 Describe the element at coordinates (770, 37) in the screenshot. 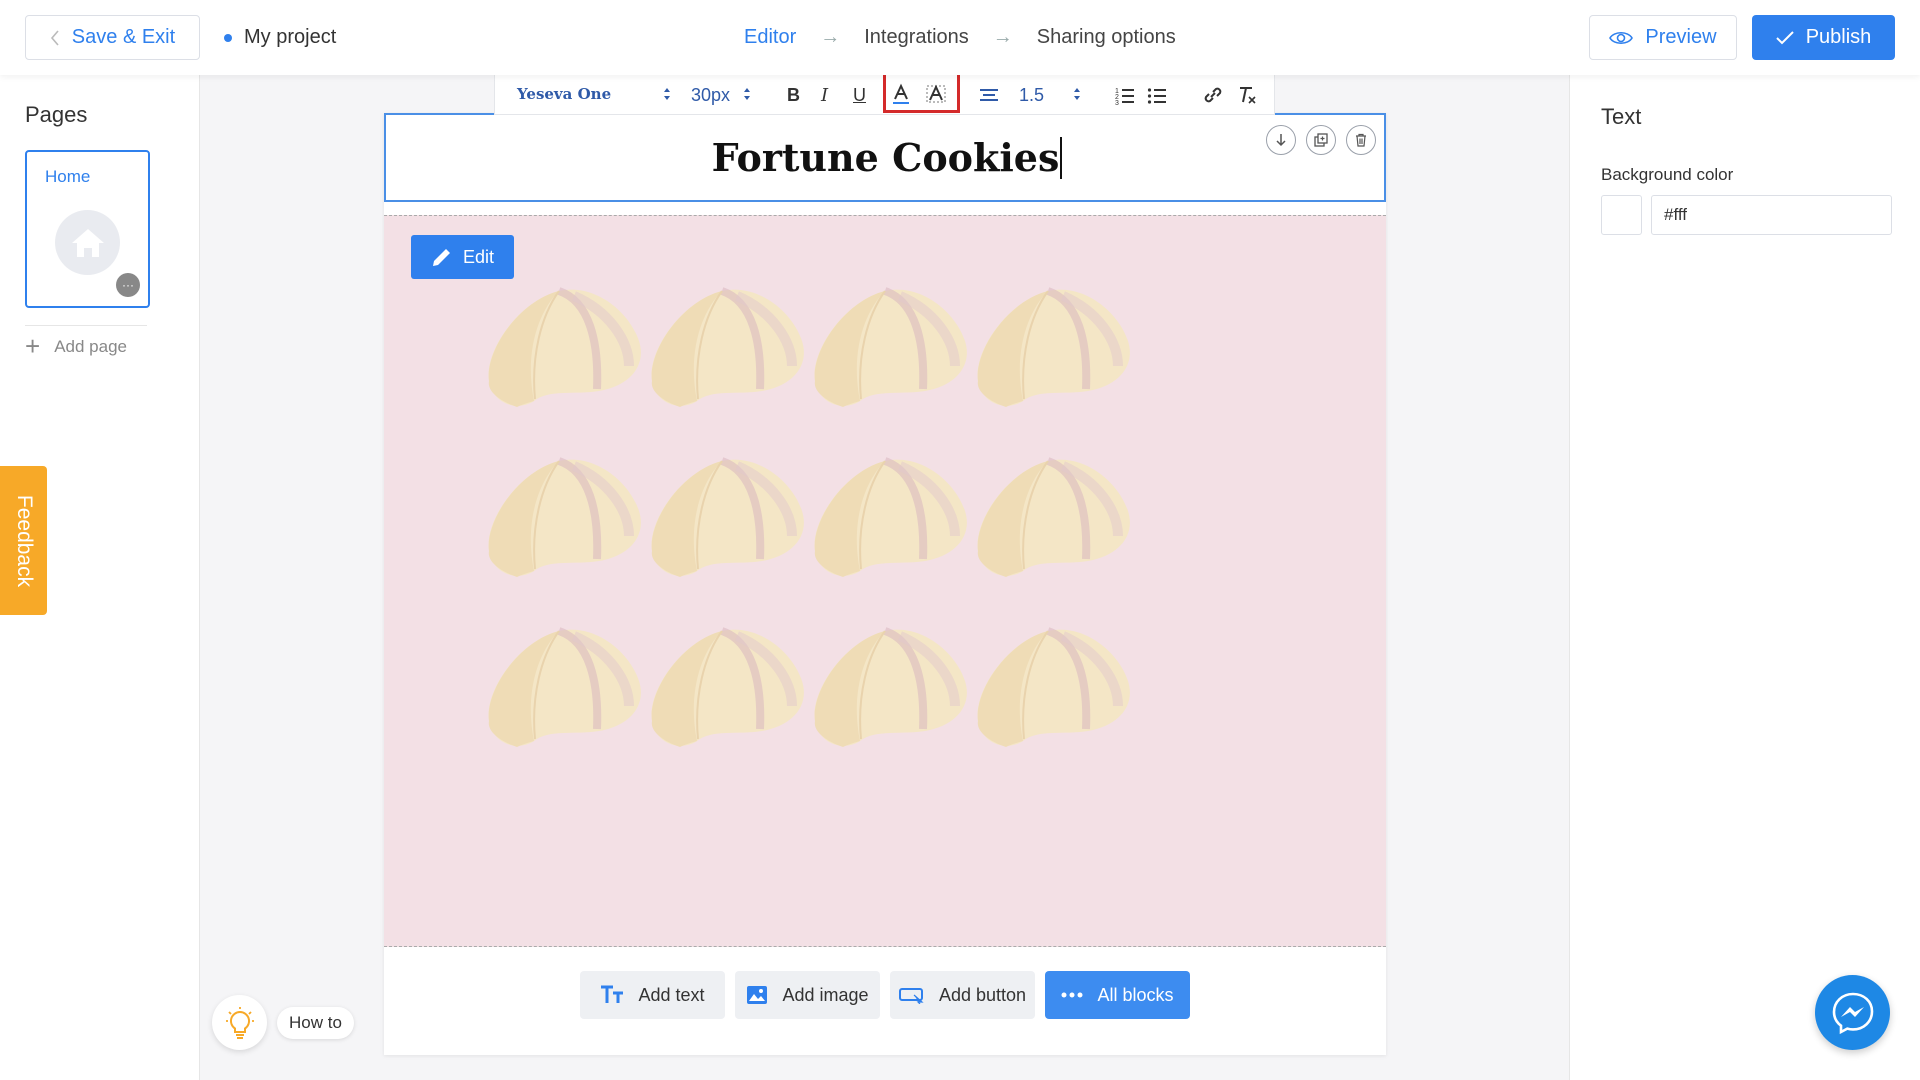

I see `step-editor: Editor` at that location.